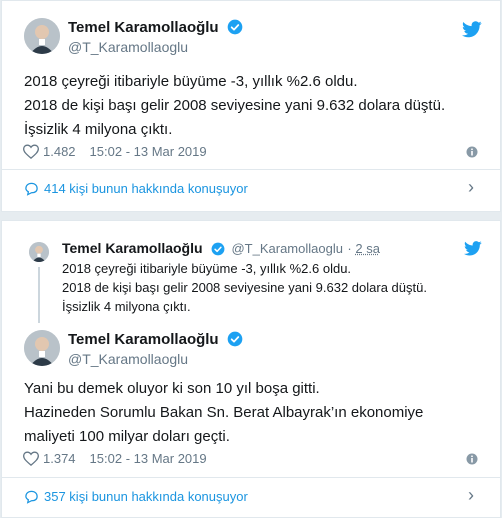  What do you see at coordinates (98, 129) in the screenshot?
I see `tweet-text-line: İşsizlik 4 milyona çıktı.` at bounding box center [98, 129].